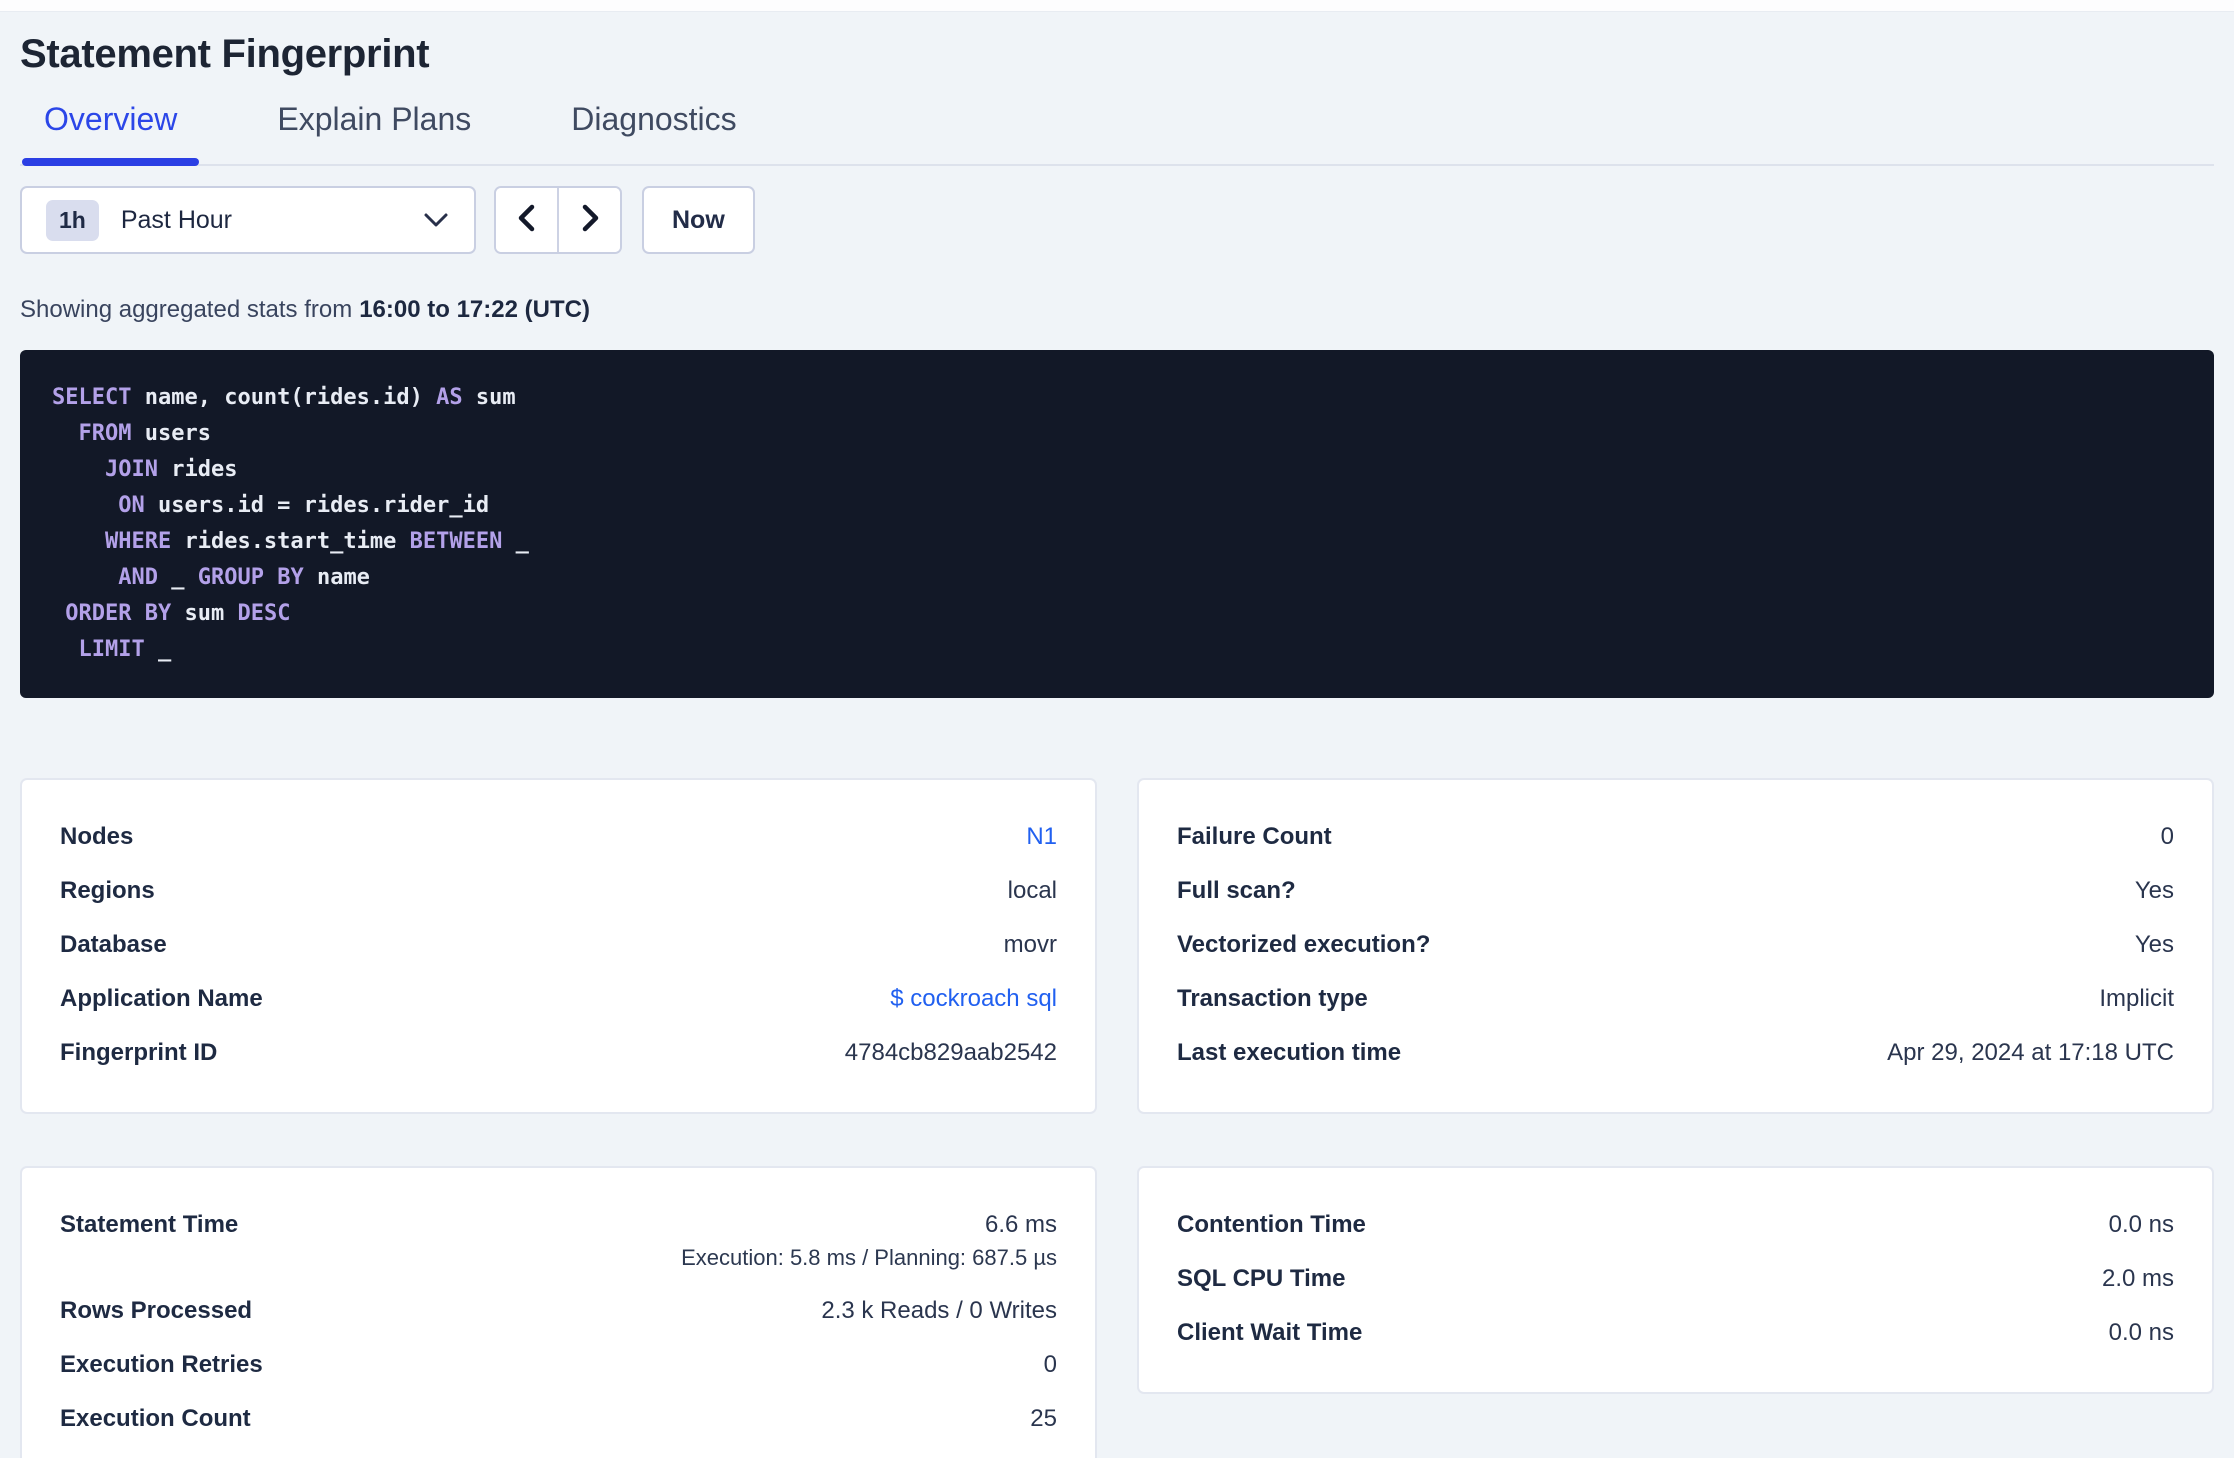  Describe the element at coordinates (1675, 891) in the screenshot. I see `card-row: Full scan? Yes` at that location.